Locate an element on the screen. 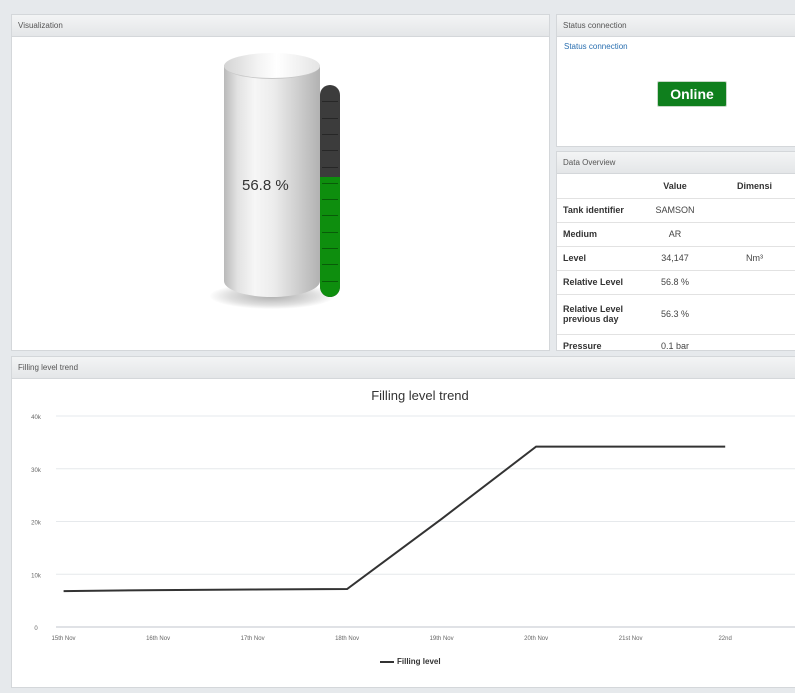  status-panel-title: Status connection is located at coordinates (676, 26).